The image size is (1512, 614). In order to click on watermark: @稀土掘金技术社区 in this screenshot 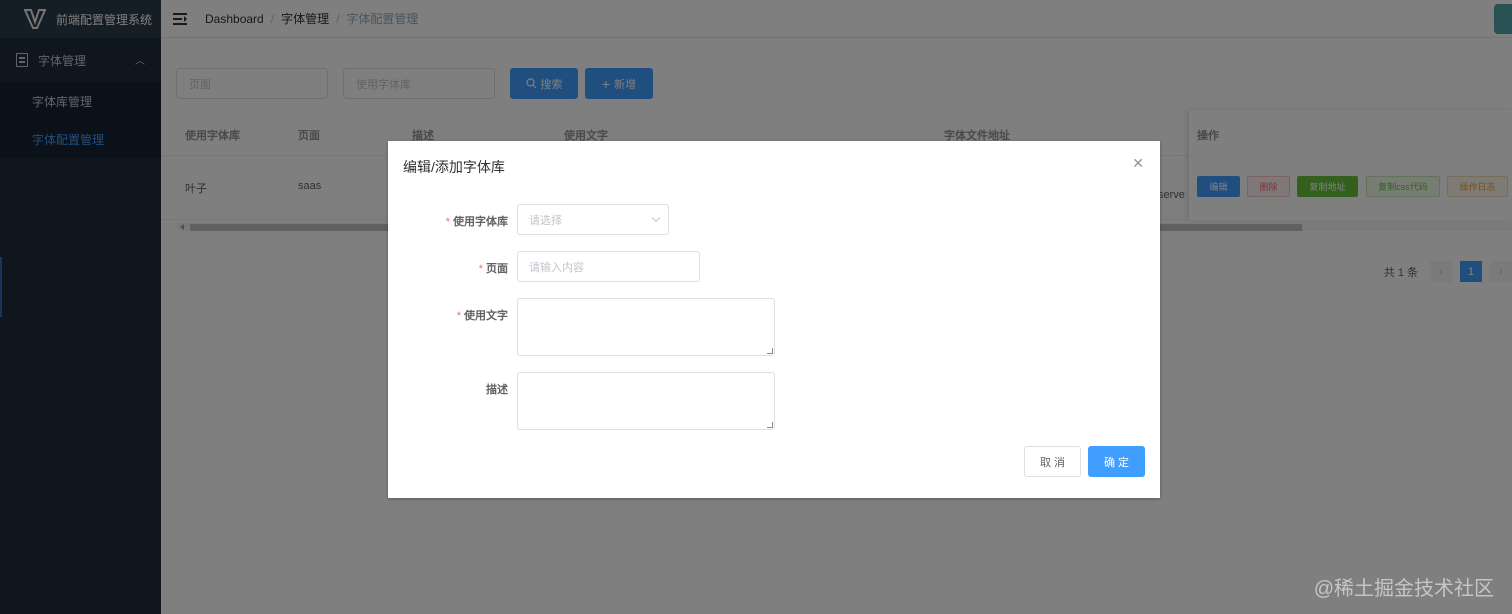, I will do `click(1403, 589)`.